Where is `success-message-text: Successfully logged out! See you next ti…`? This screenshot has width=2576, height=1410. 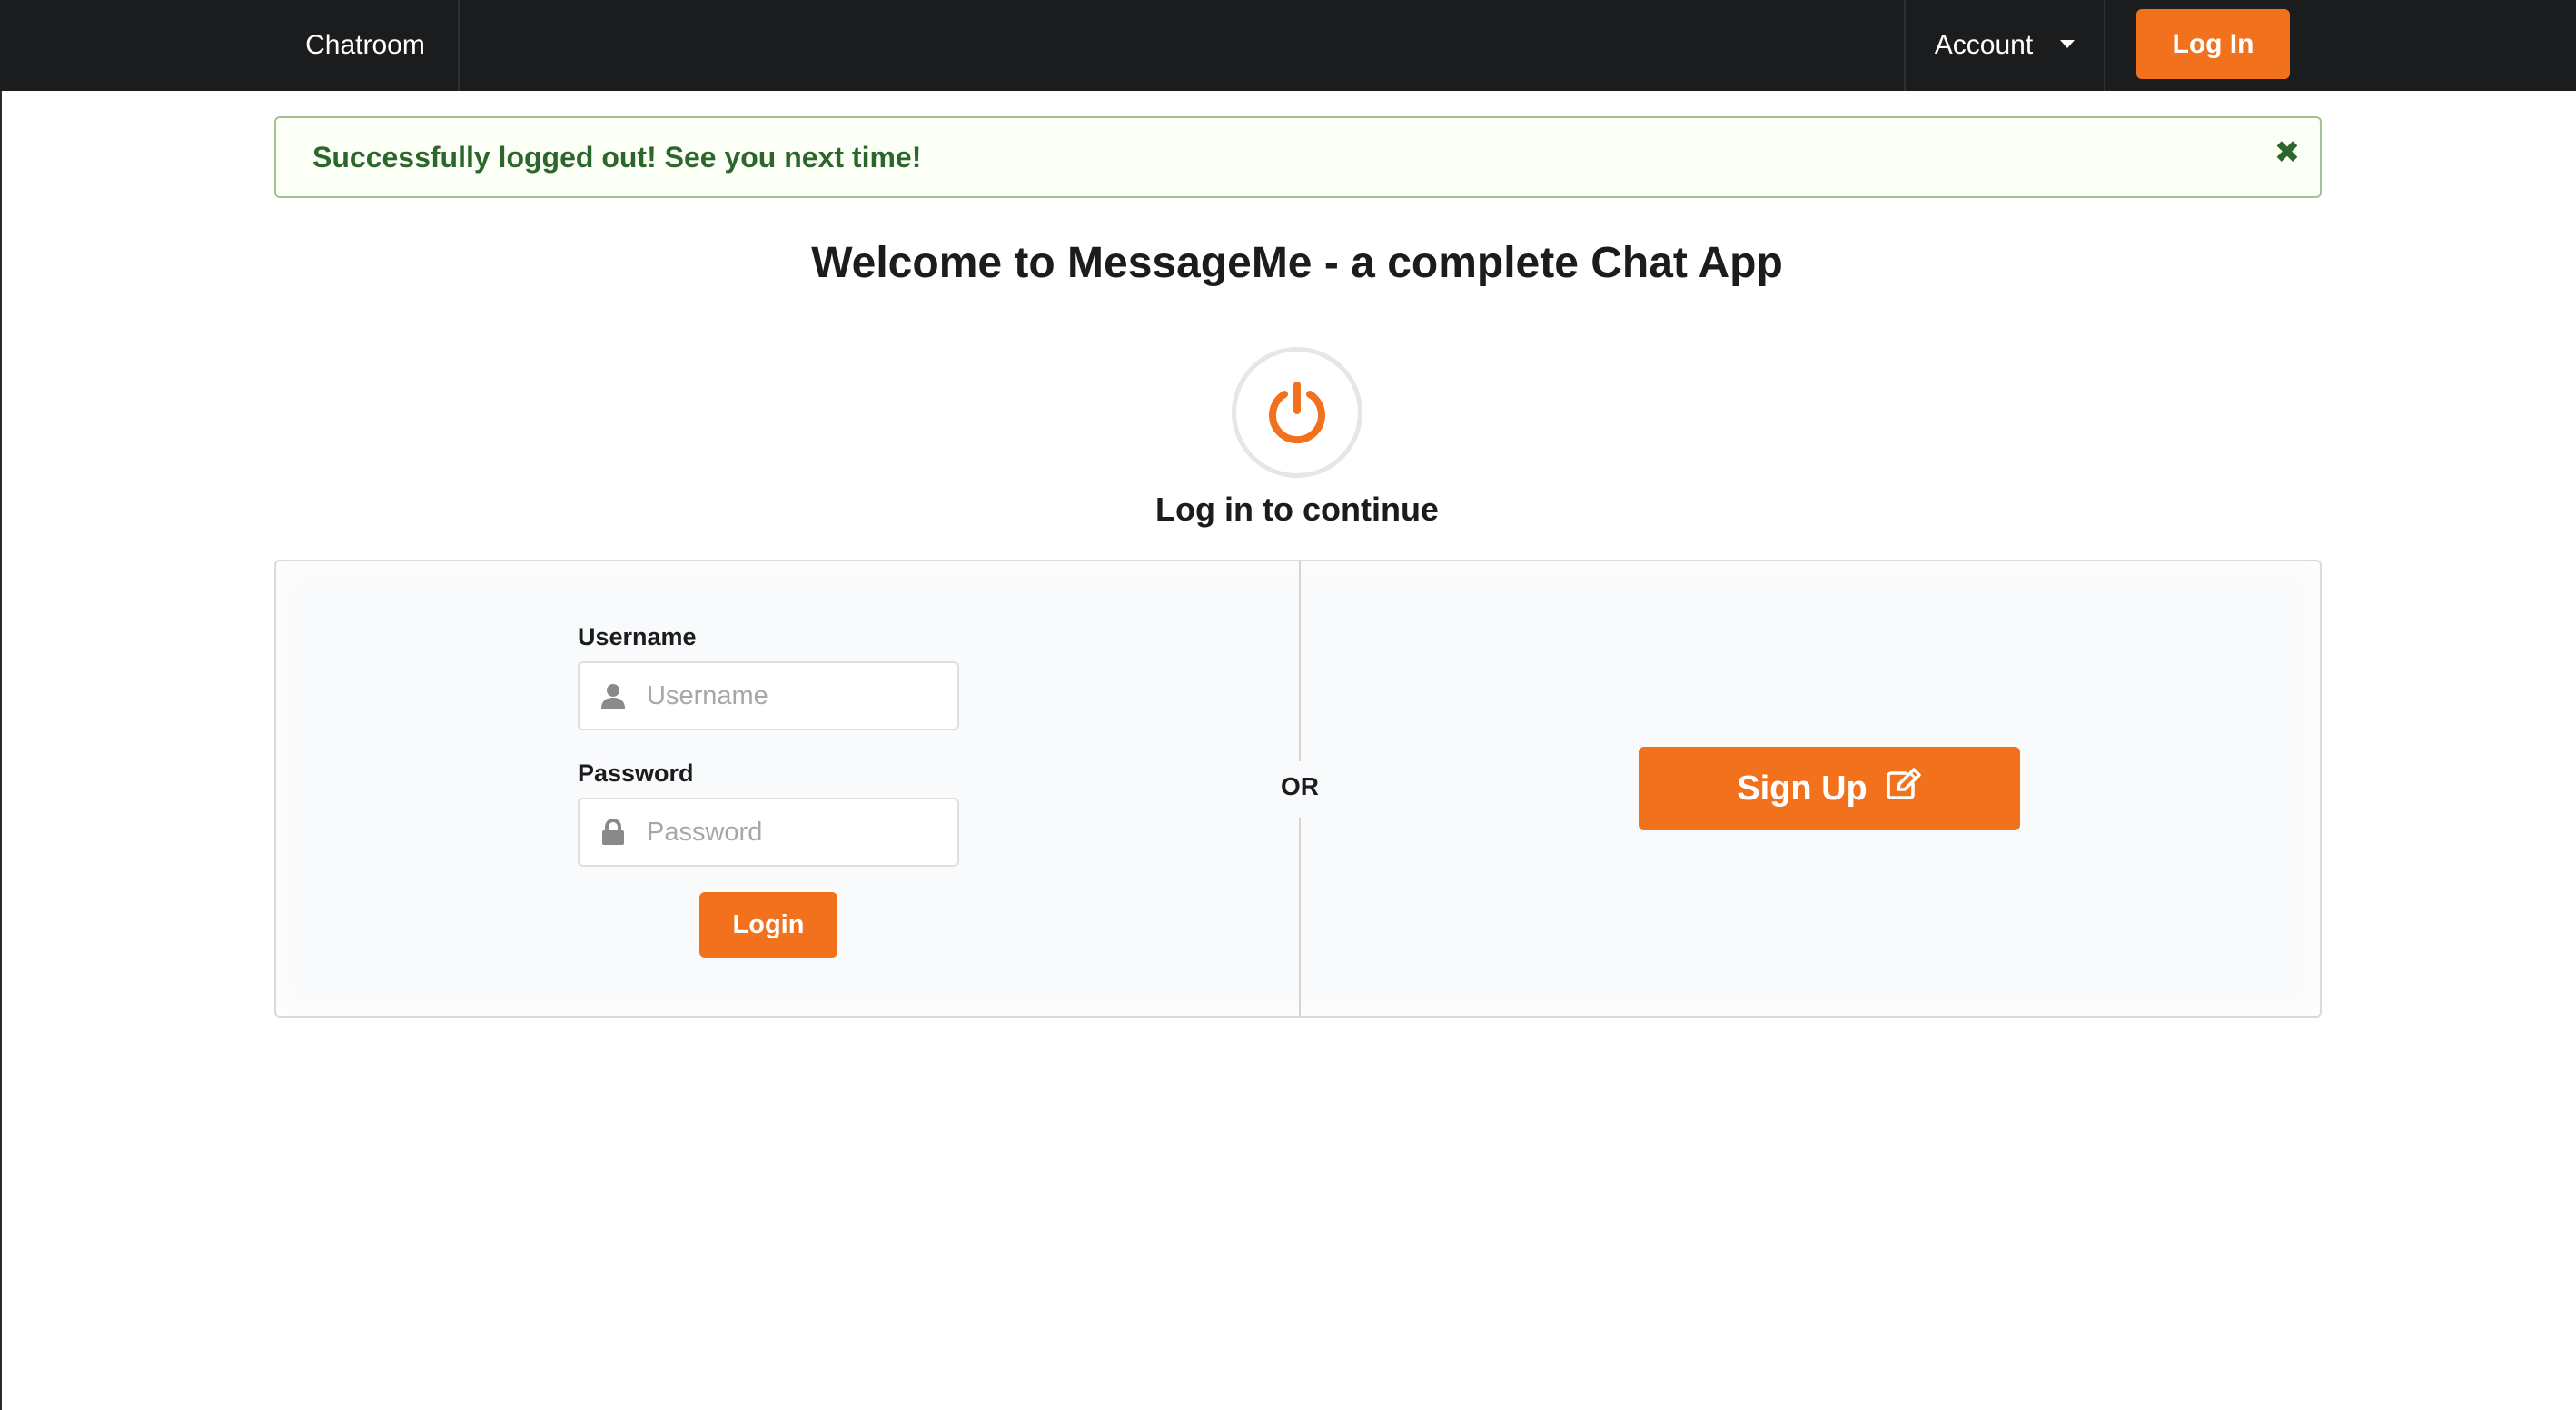
success-message-text: Successfully logged out! See you next ti… is located at coordinates (617, 157).